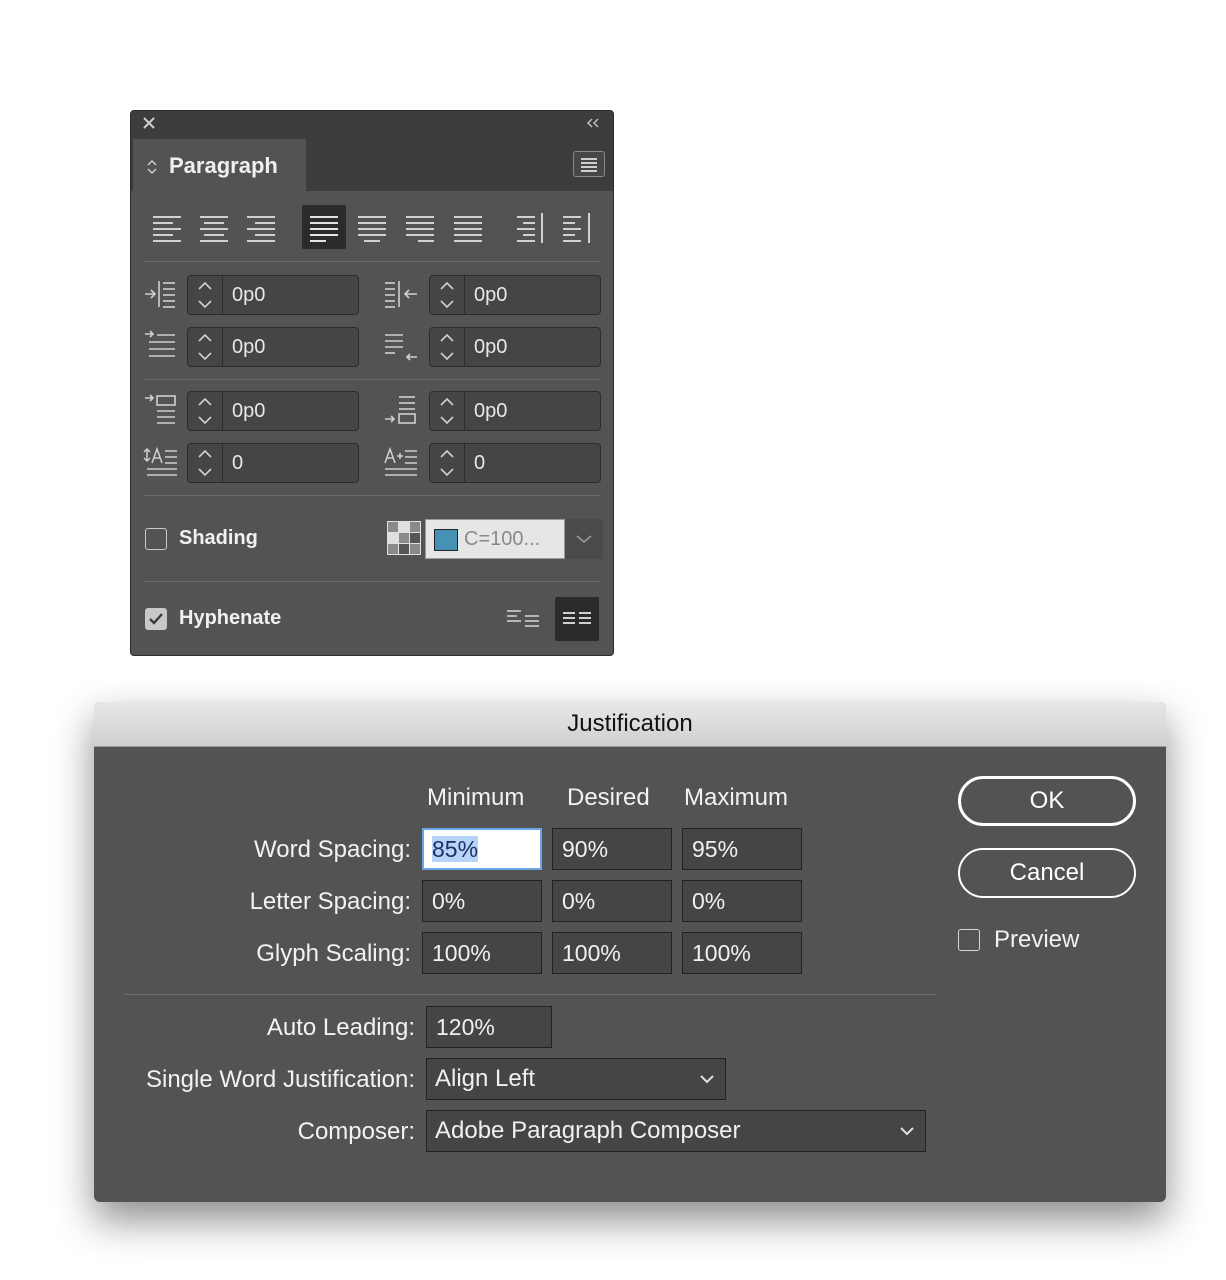  Describe the element at coordinates (340, 1027) in the screenshot. I see `auto-leading-label: Auto Leading:` at that location.